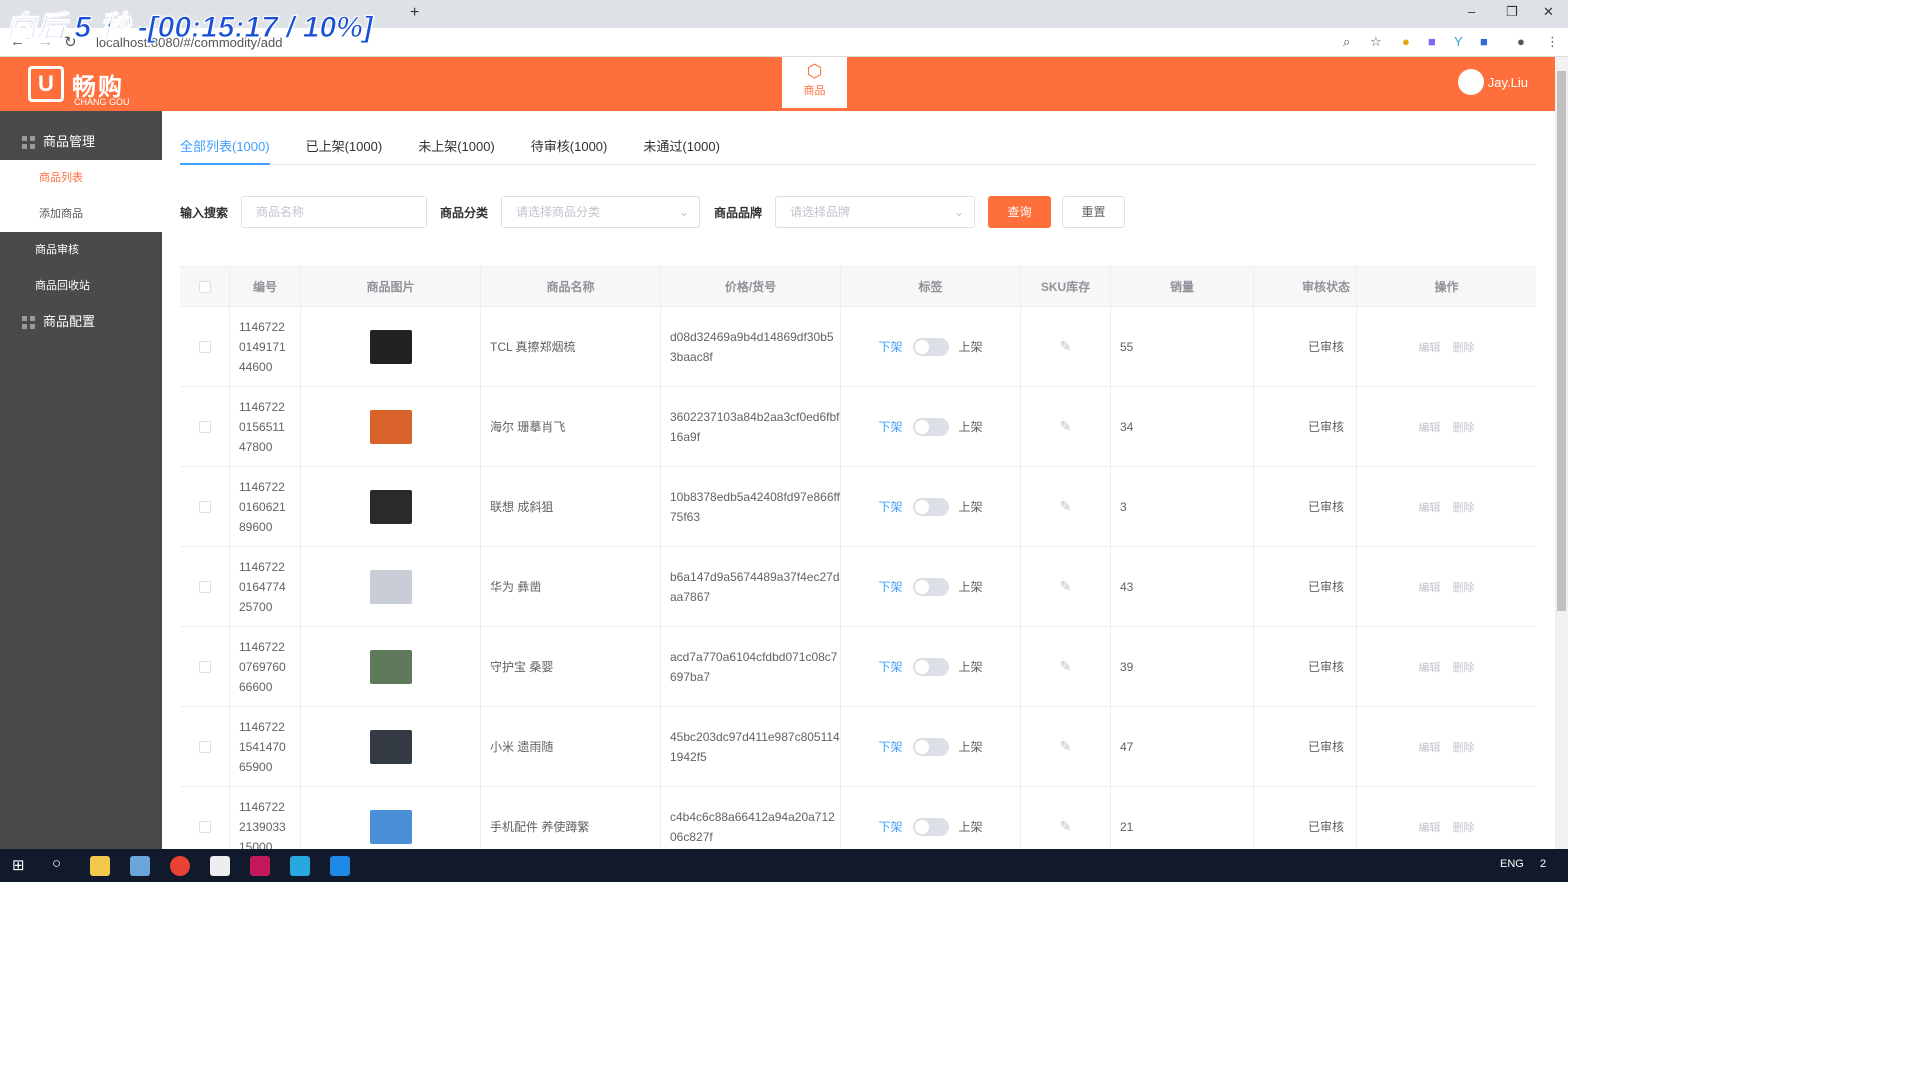 The width and height of the screenshot is (1920, 1080). Describe the element at coordinates (1543, 864) in the screenshot. I see `notification-count: 2` at that location.